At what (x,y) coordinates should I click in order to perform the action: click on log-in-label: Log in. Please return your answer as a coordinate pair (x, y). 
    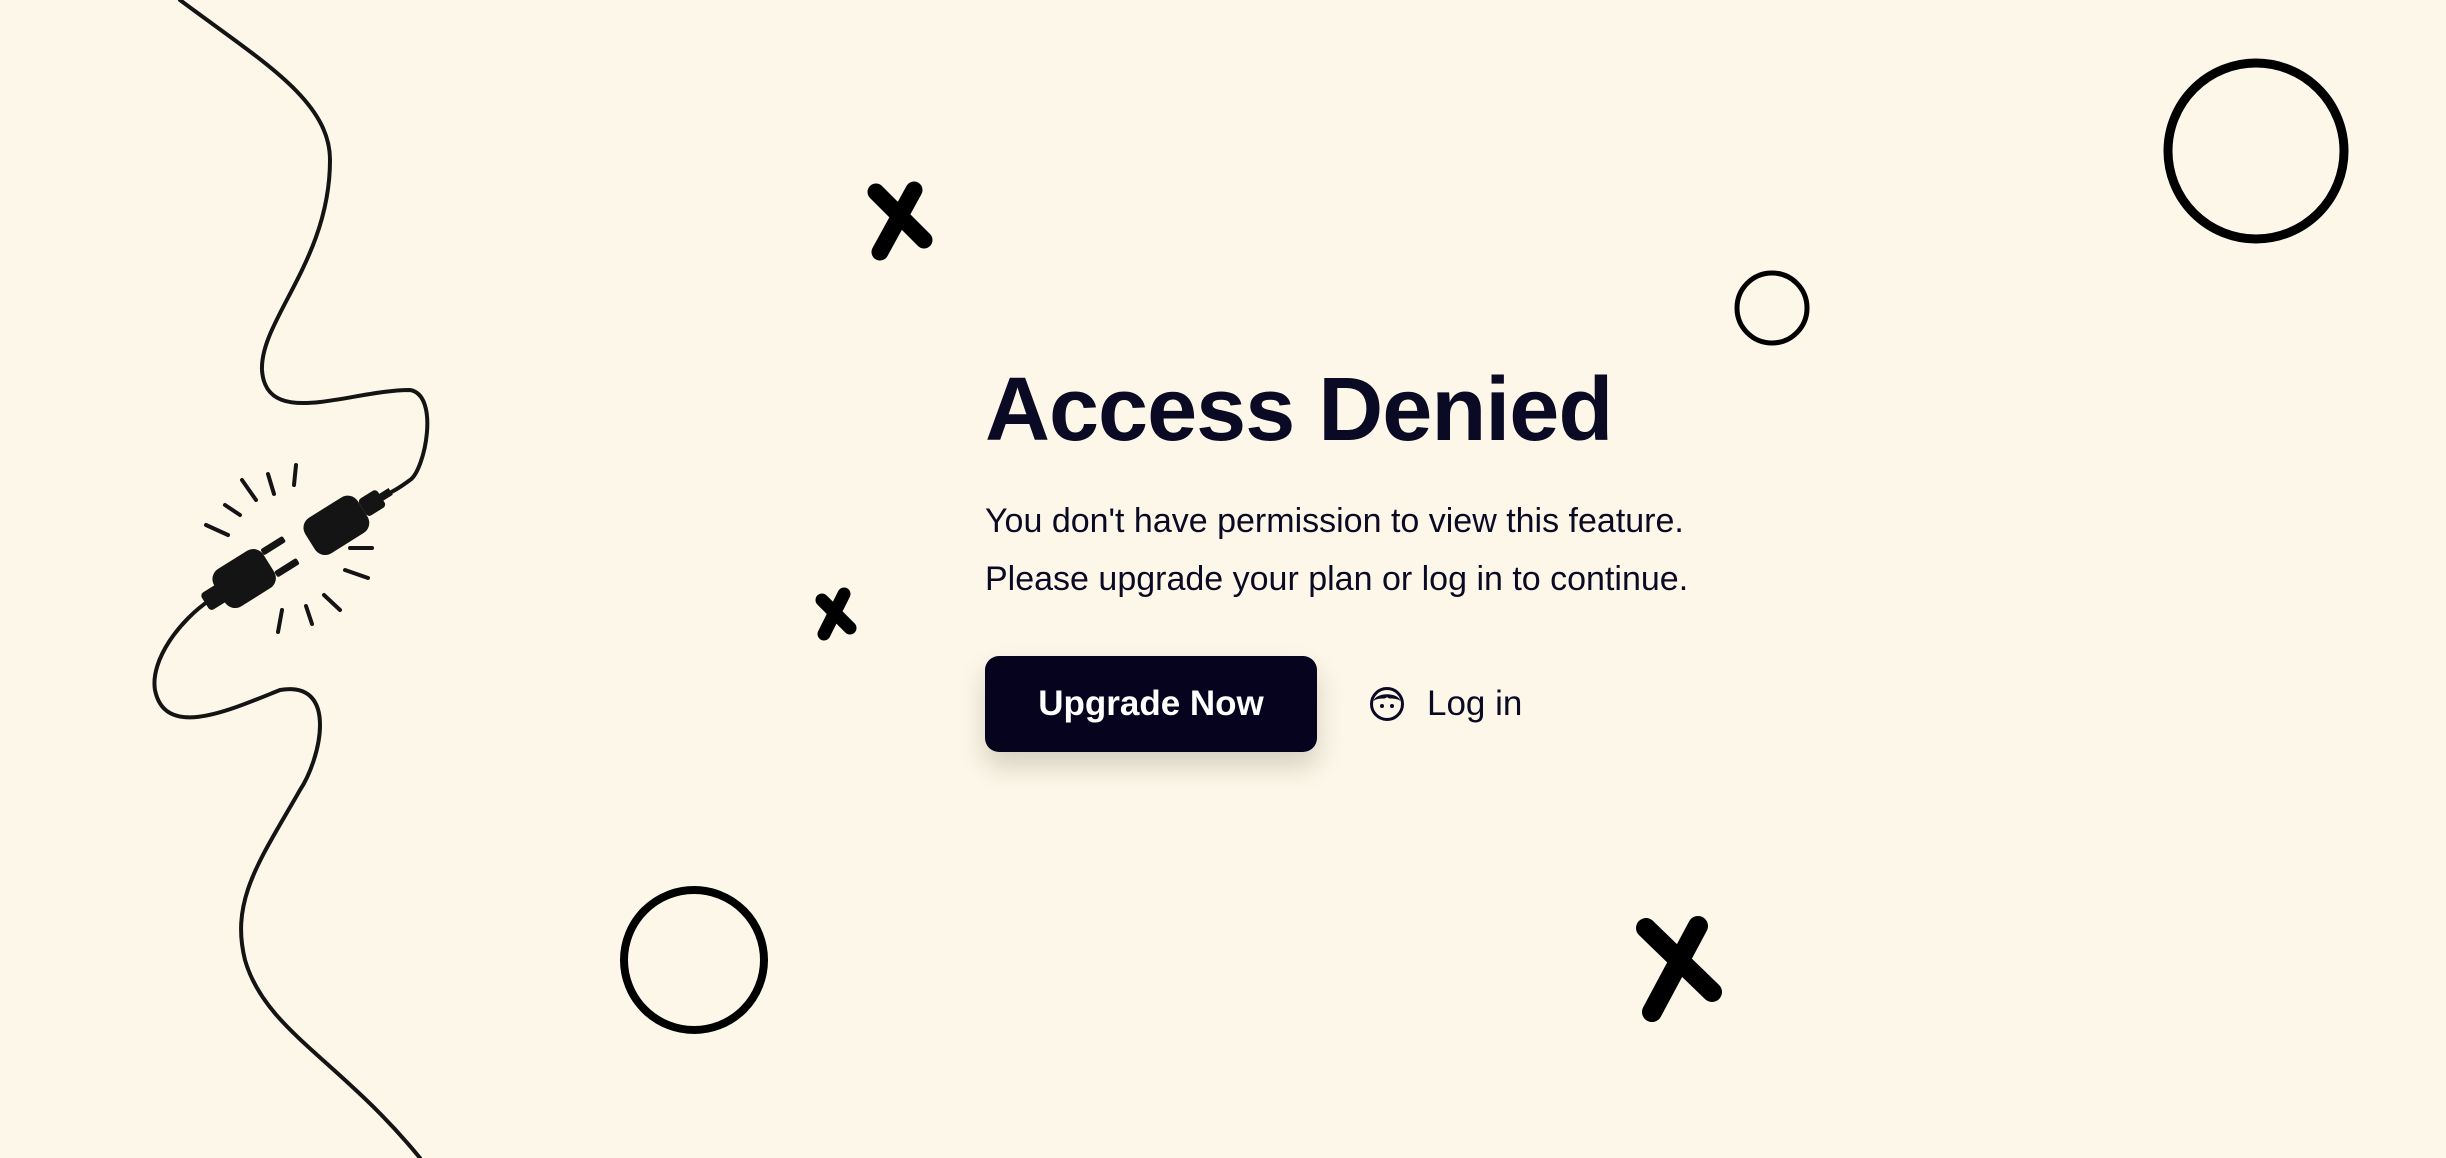
    Looking at the image, I should click on (1475, 703).